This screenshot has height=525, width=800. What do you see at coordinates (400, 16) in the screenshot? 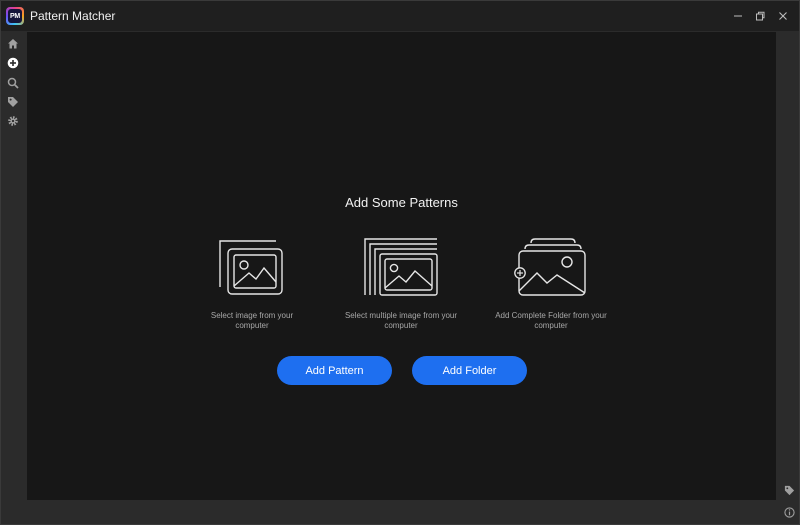
I see `title-bar: PM Pattern Matcher` at bounding box center [400, 16].